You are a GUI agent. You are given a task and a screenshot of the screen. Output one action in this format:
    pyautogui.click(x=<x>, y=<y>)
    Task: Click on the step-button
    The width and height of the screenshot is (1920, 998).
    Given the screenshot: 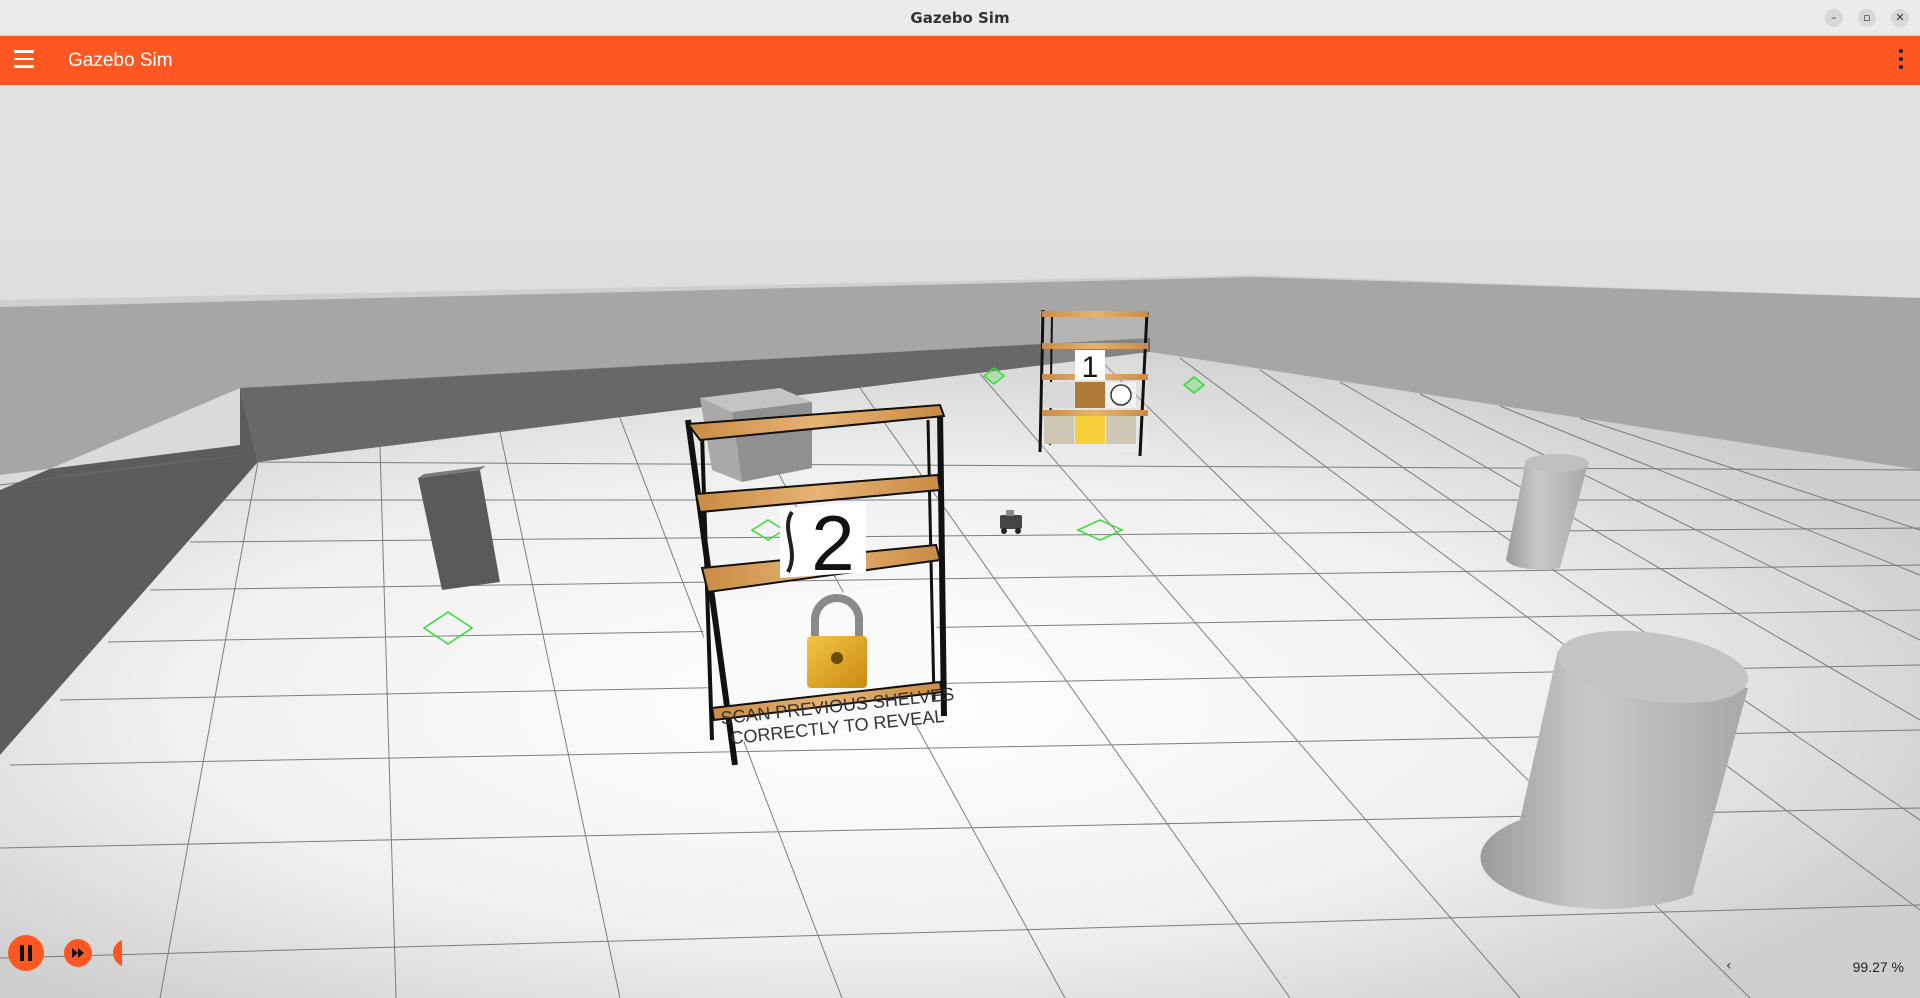 What is the action you would take?
    pyautogui.click(x=78, y=953)
    